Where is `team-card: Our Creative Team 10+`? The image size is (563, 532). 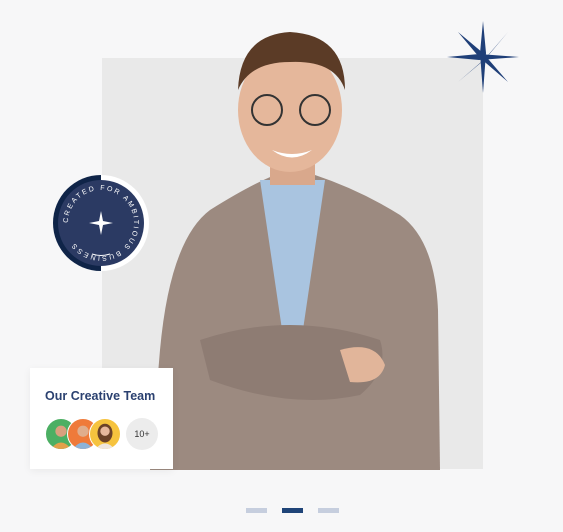 team-card: Our Creative Team 10+ is located at coordinates (101, 418).